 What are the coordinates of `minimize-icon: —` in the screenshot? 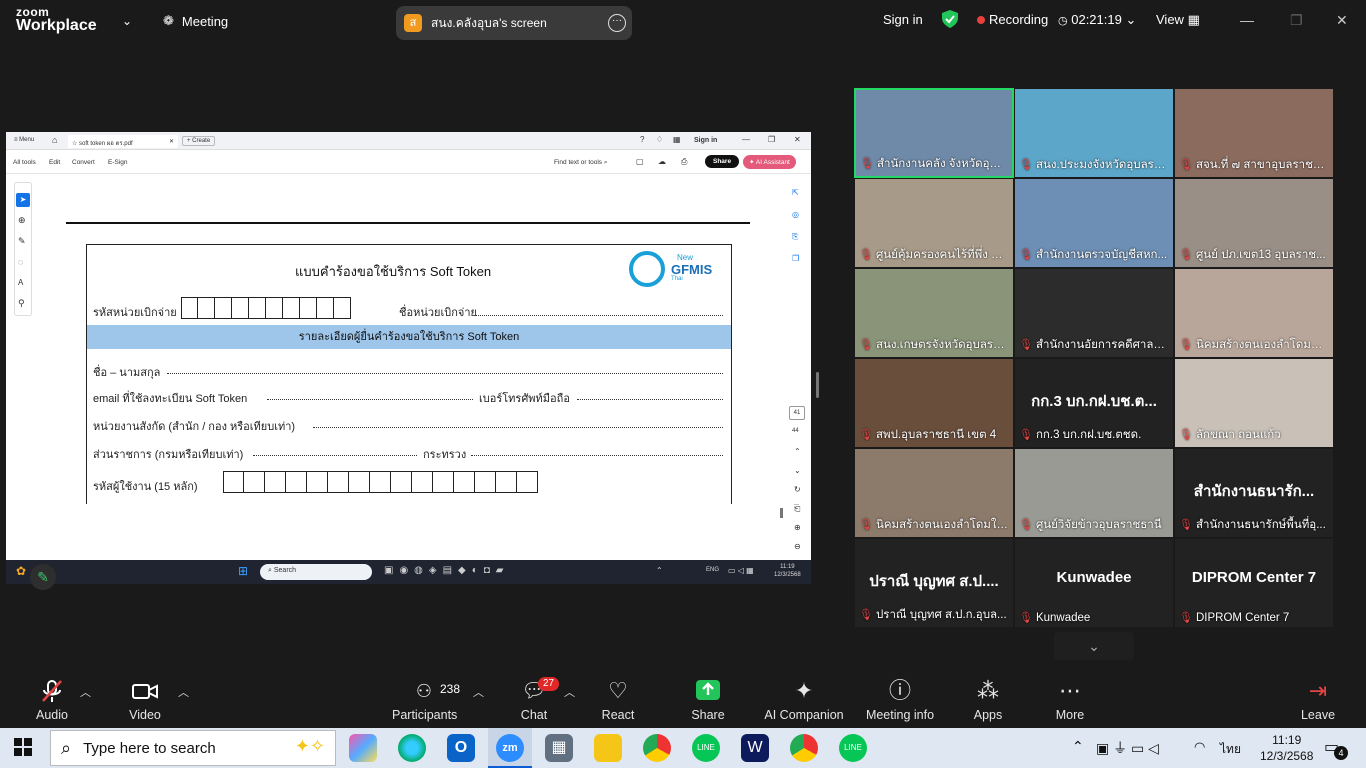 It's located at (746, 139).